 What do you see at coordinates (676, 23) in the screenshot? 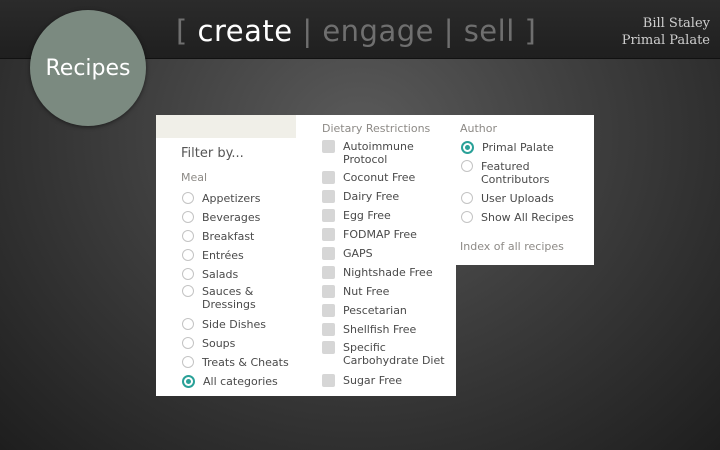
I see `presenter-name: Bill Staley` at bounding box center [676, 23].